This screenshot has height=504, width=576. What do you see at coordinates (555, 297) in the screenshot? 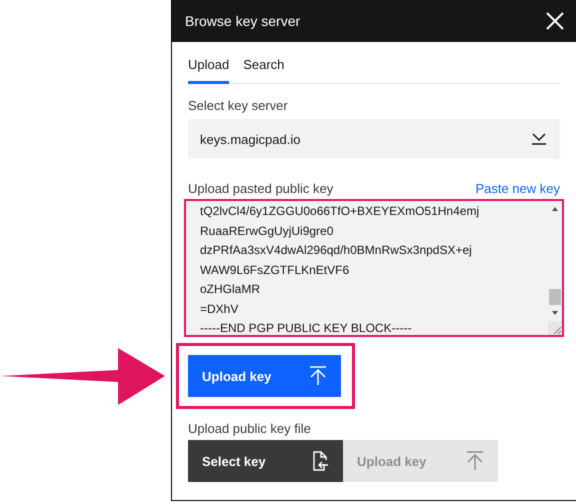
I see `scrollbar-thumb` at bounding box center [555, 297].